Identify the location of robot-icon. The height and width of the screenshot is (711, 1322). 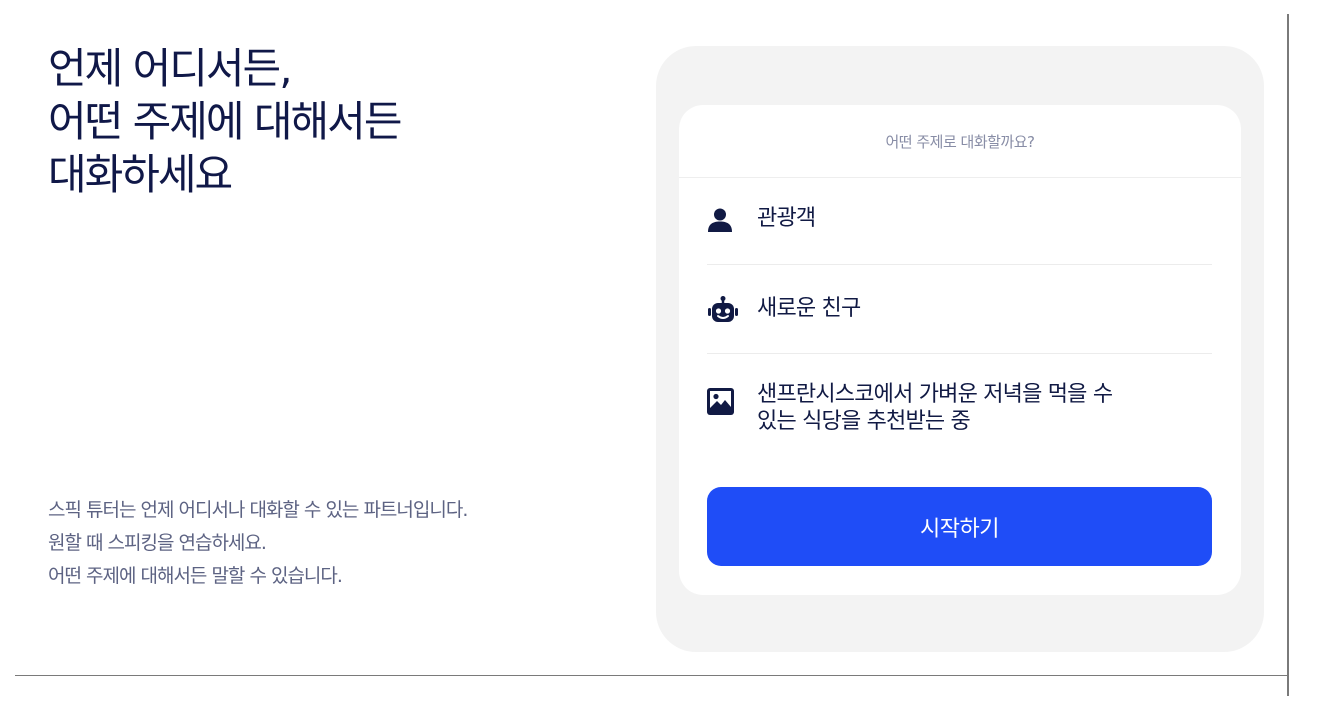
(724, 310).